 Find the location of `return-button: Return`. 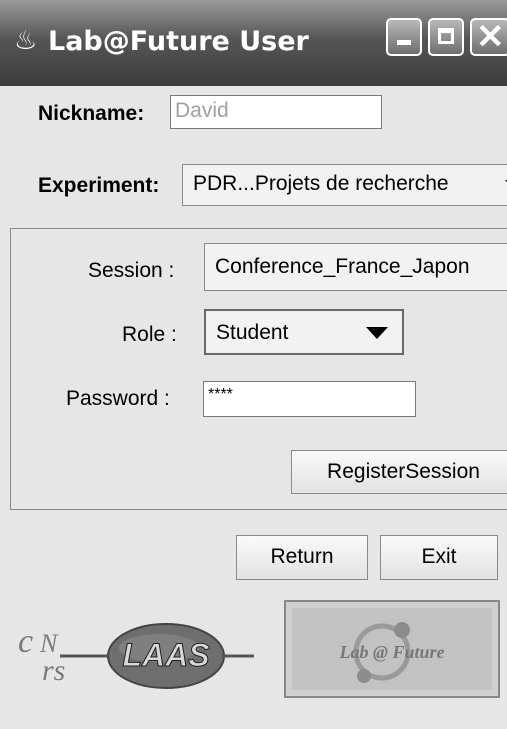

return-button: Return is located at coordinates (302, 557).